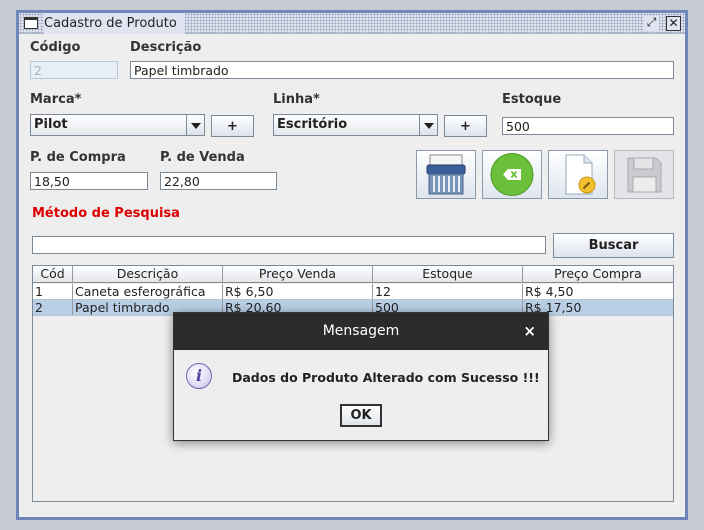 This screenshot has height=530, width=704. What do you see at coordinates (31, 23) in the screenshot?
I see `window-icon` at bounding box center [31, 23].